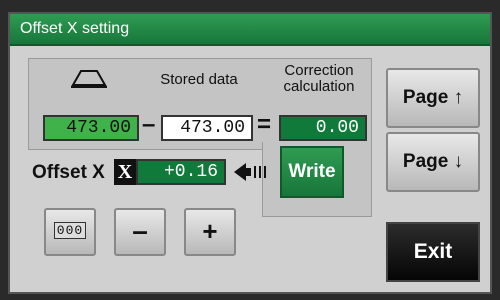 Image resolution: width=500 pixels, height=300 pixels. I want to click on offset-x-input: +0.16, so click(181, 172).